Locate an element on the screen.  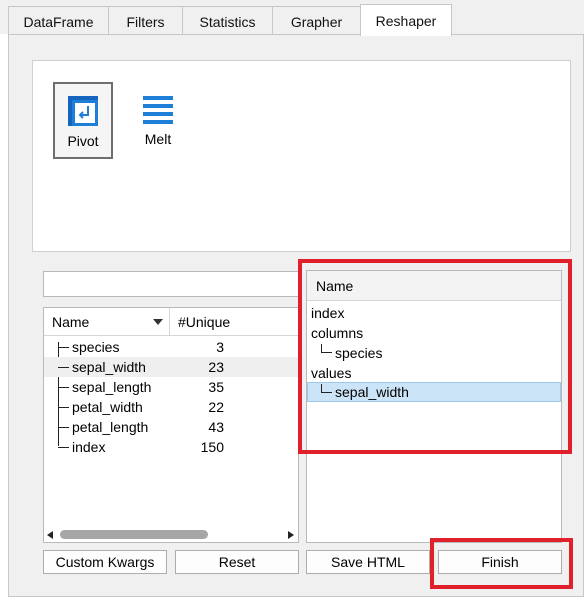
melt-method-button: Melt is located at coordinates (158, 118).